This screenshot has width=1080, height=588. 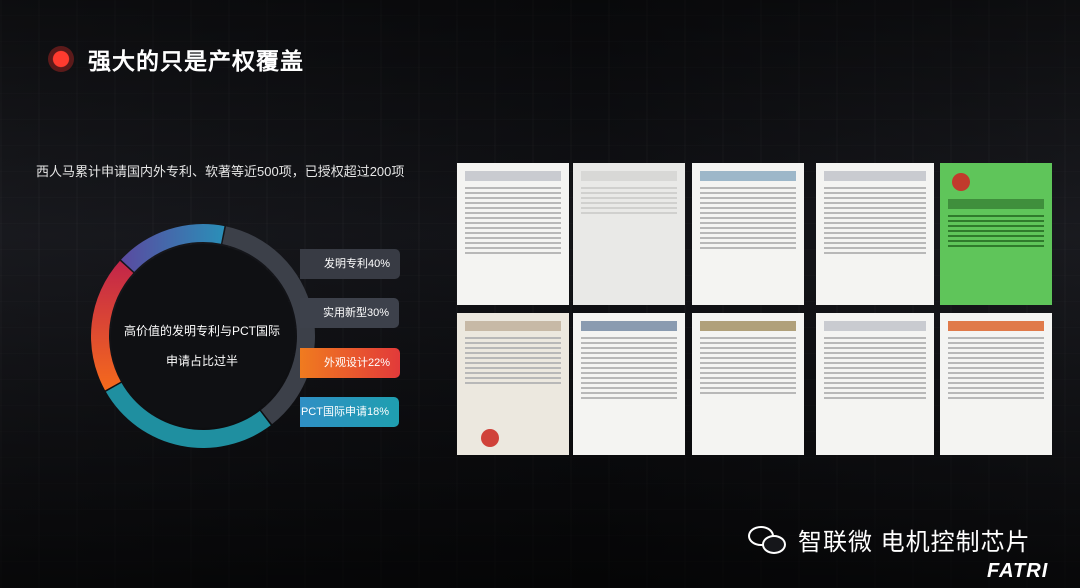 What do you see at coordinates (350, 264) in the screenshot?
I see `legend-label-invention: 发明专利40%` at bounding box center [350, 264].